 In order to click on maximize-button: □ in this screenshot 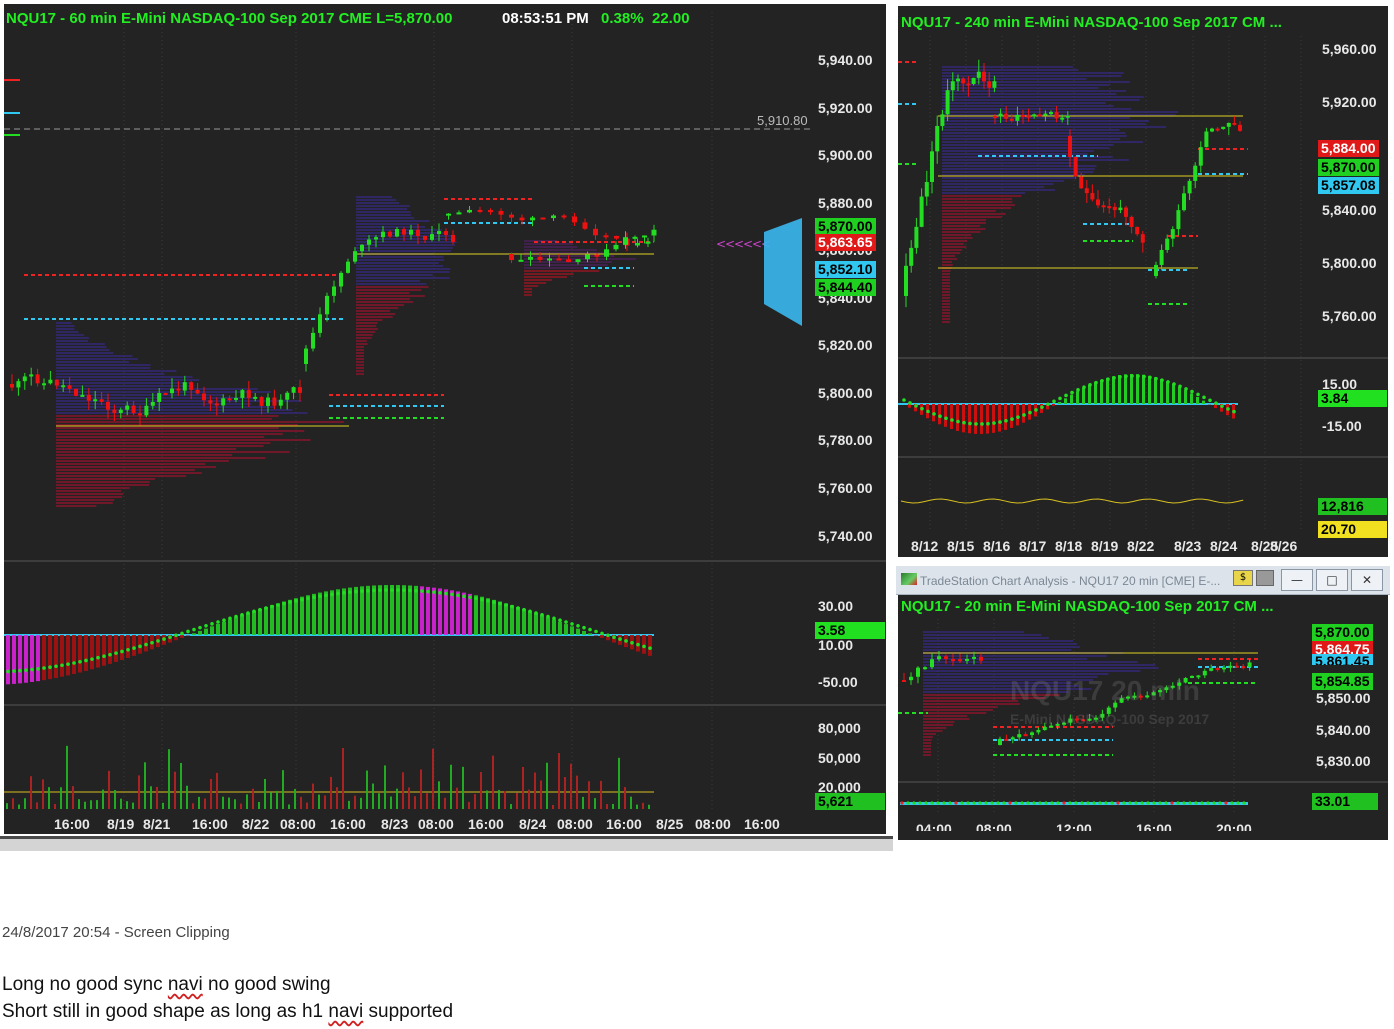, I will do `click(1332, 580)`.